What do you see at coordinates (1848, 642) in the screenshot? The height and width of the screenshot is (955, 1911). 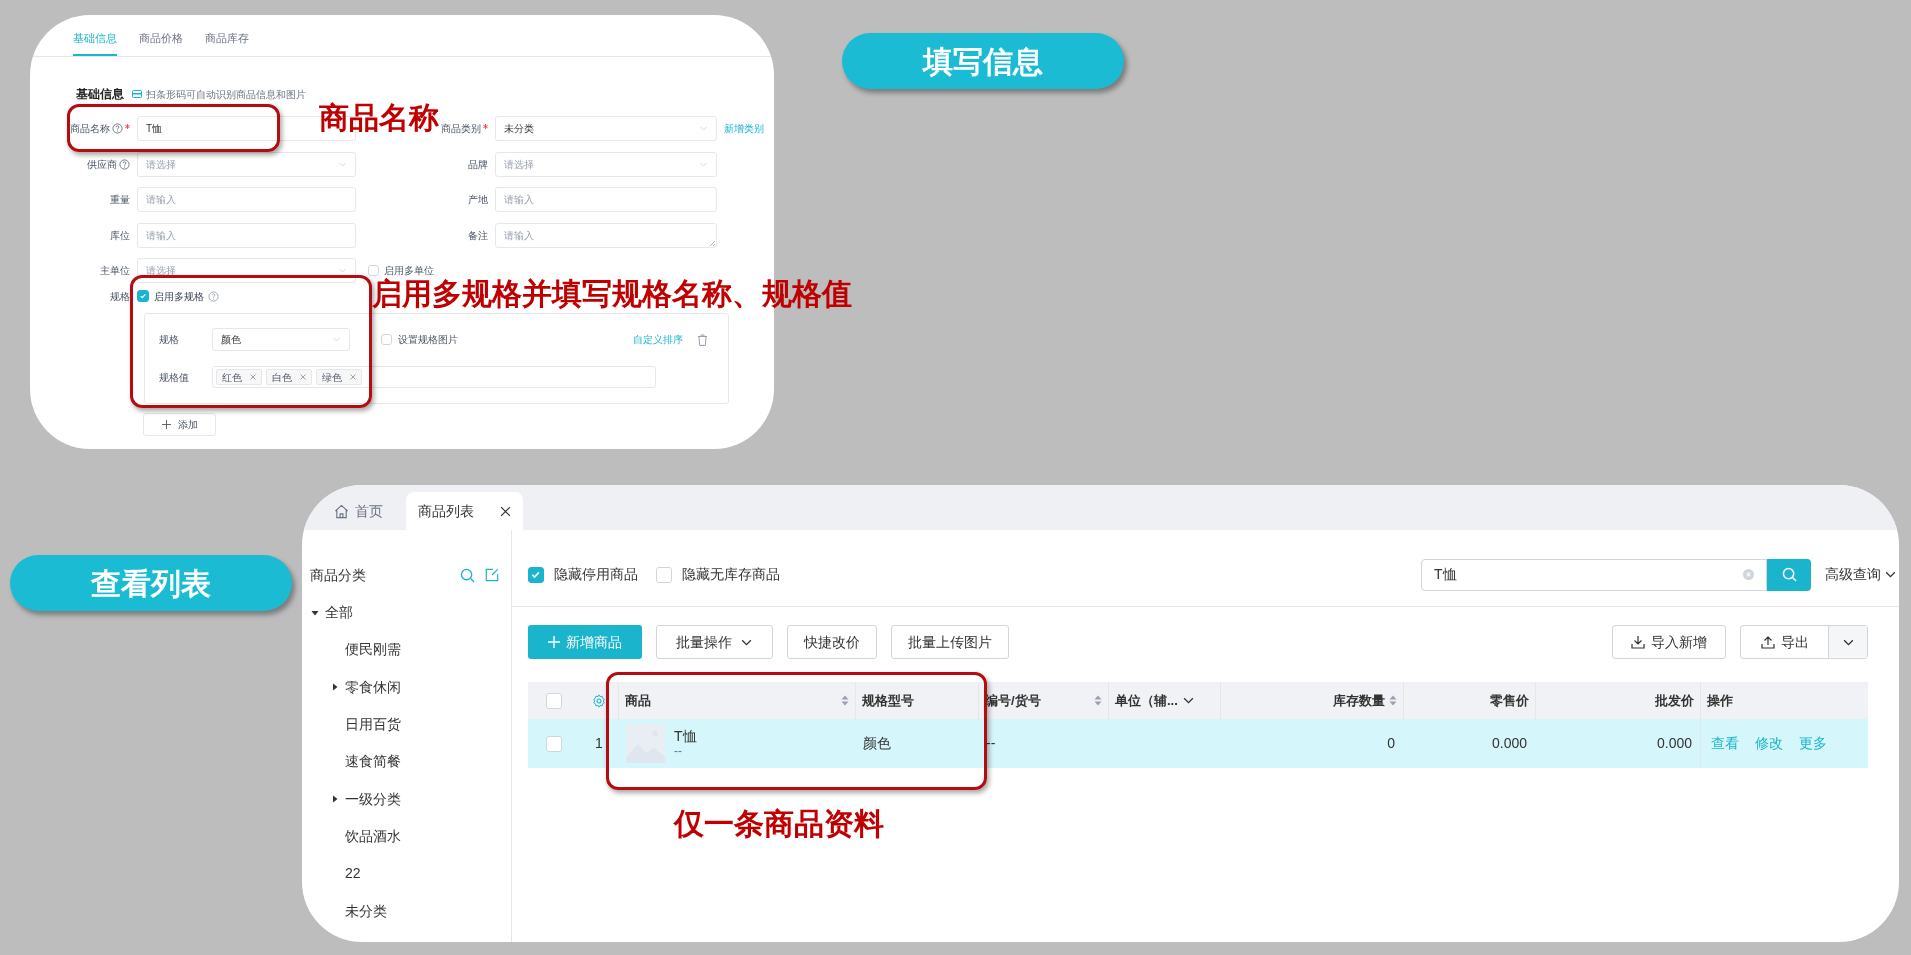 I see `export-menu-button` at bounding box center [1848, 642].